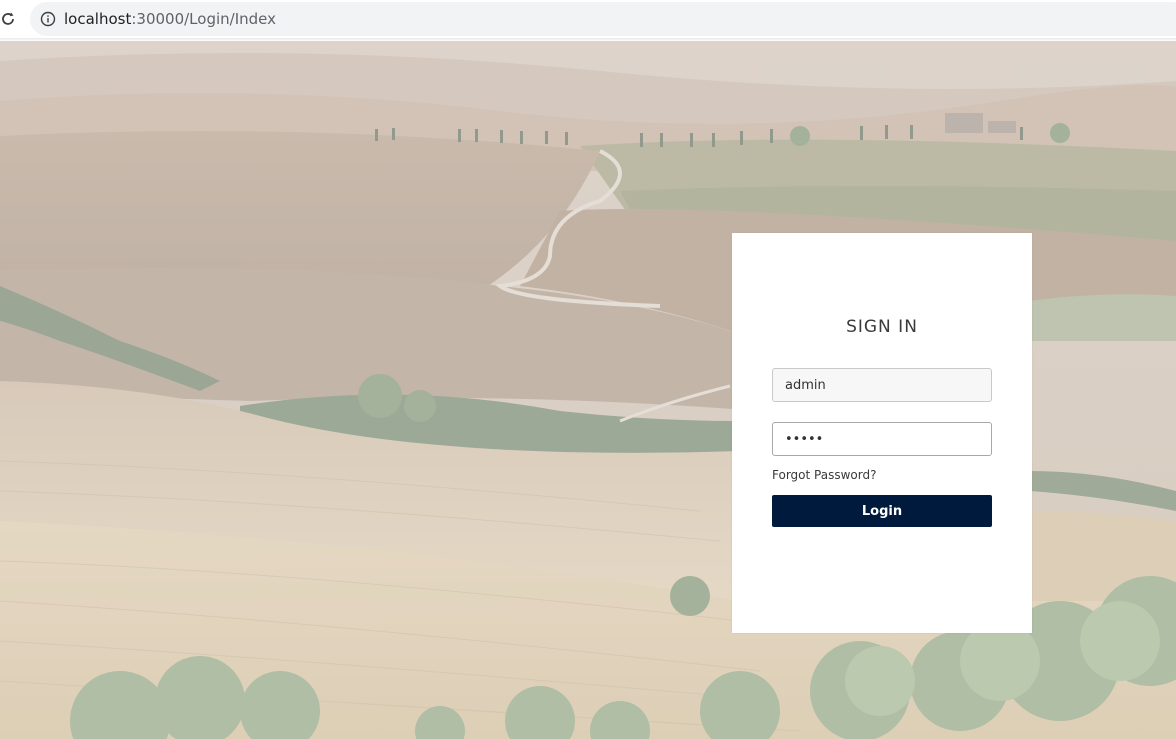 The height and width of the screenshot is (739, 1176). I want to click on info-icon, so click(48, 19).